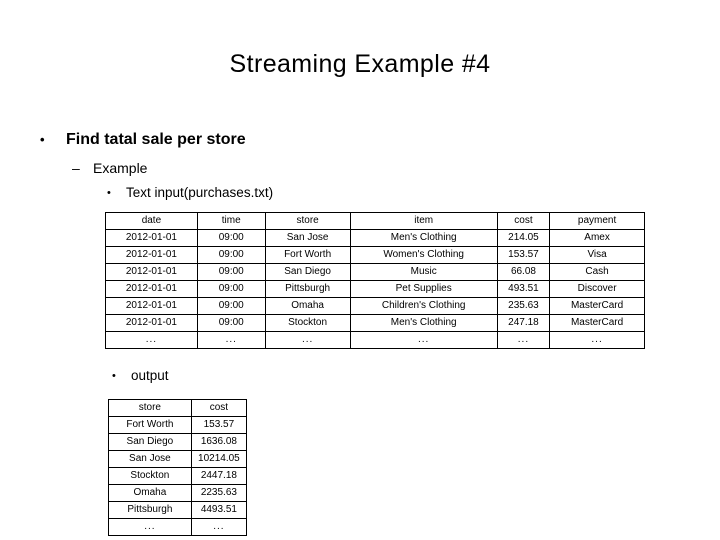 This screenshot has width=720, height=540. Describe the element at coordinates (523, 306) in the screenshot. I see `cell-cost: 235.63` at that location.